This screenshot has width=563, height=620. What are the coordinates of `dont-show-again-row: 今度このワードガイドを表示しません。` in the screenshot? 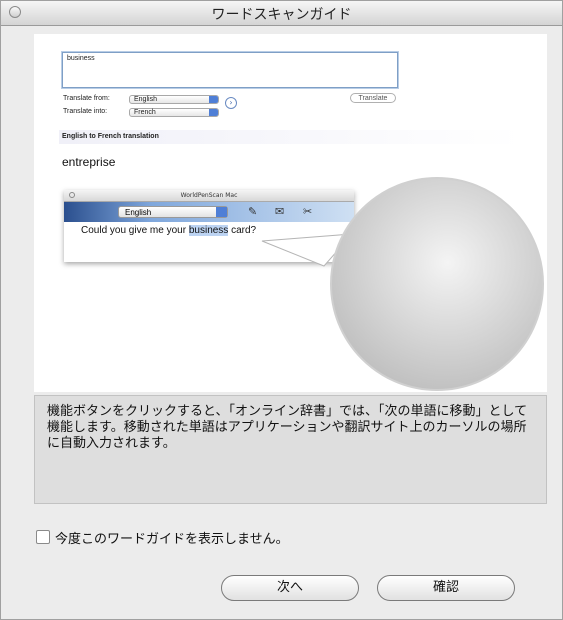 It's located at (162, 537).